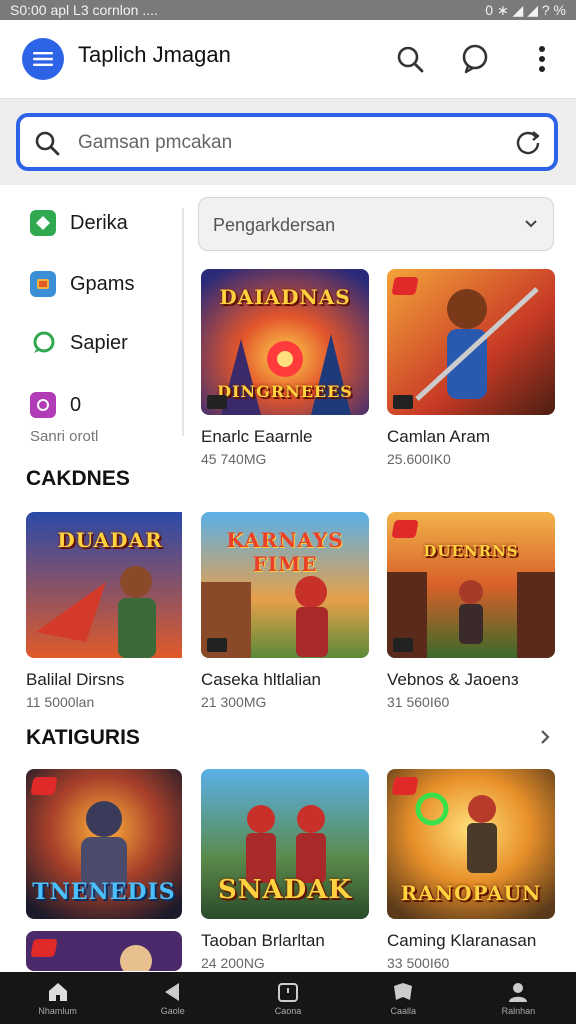 The width and height of the screenshot is (576, 1024). What do you see at coordinates (285, 552) in the screenshot?
I see `thumbnail-title: KARNAYS FIME` at bounding box center [285, 552].